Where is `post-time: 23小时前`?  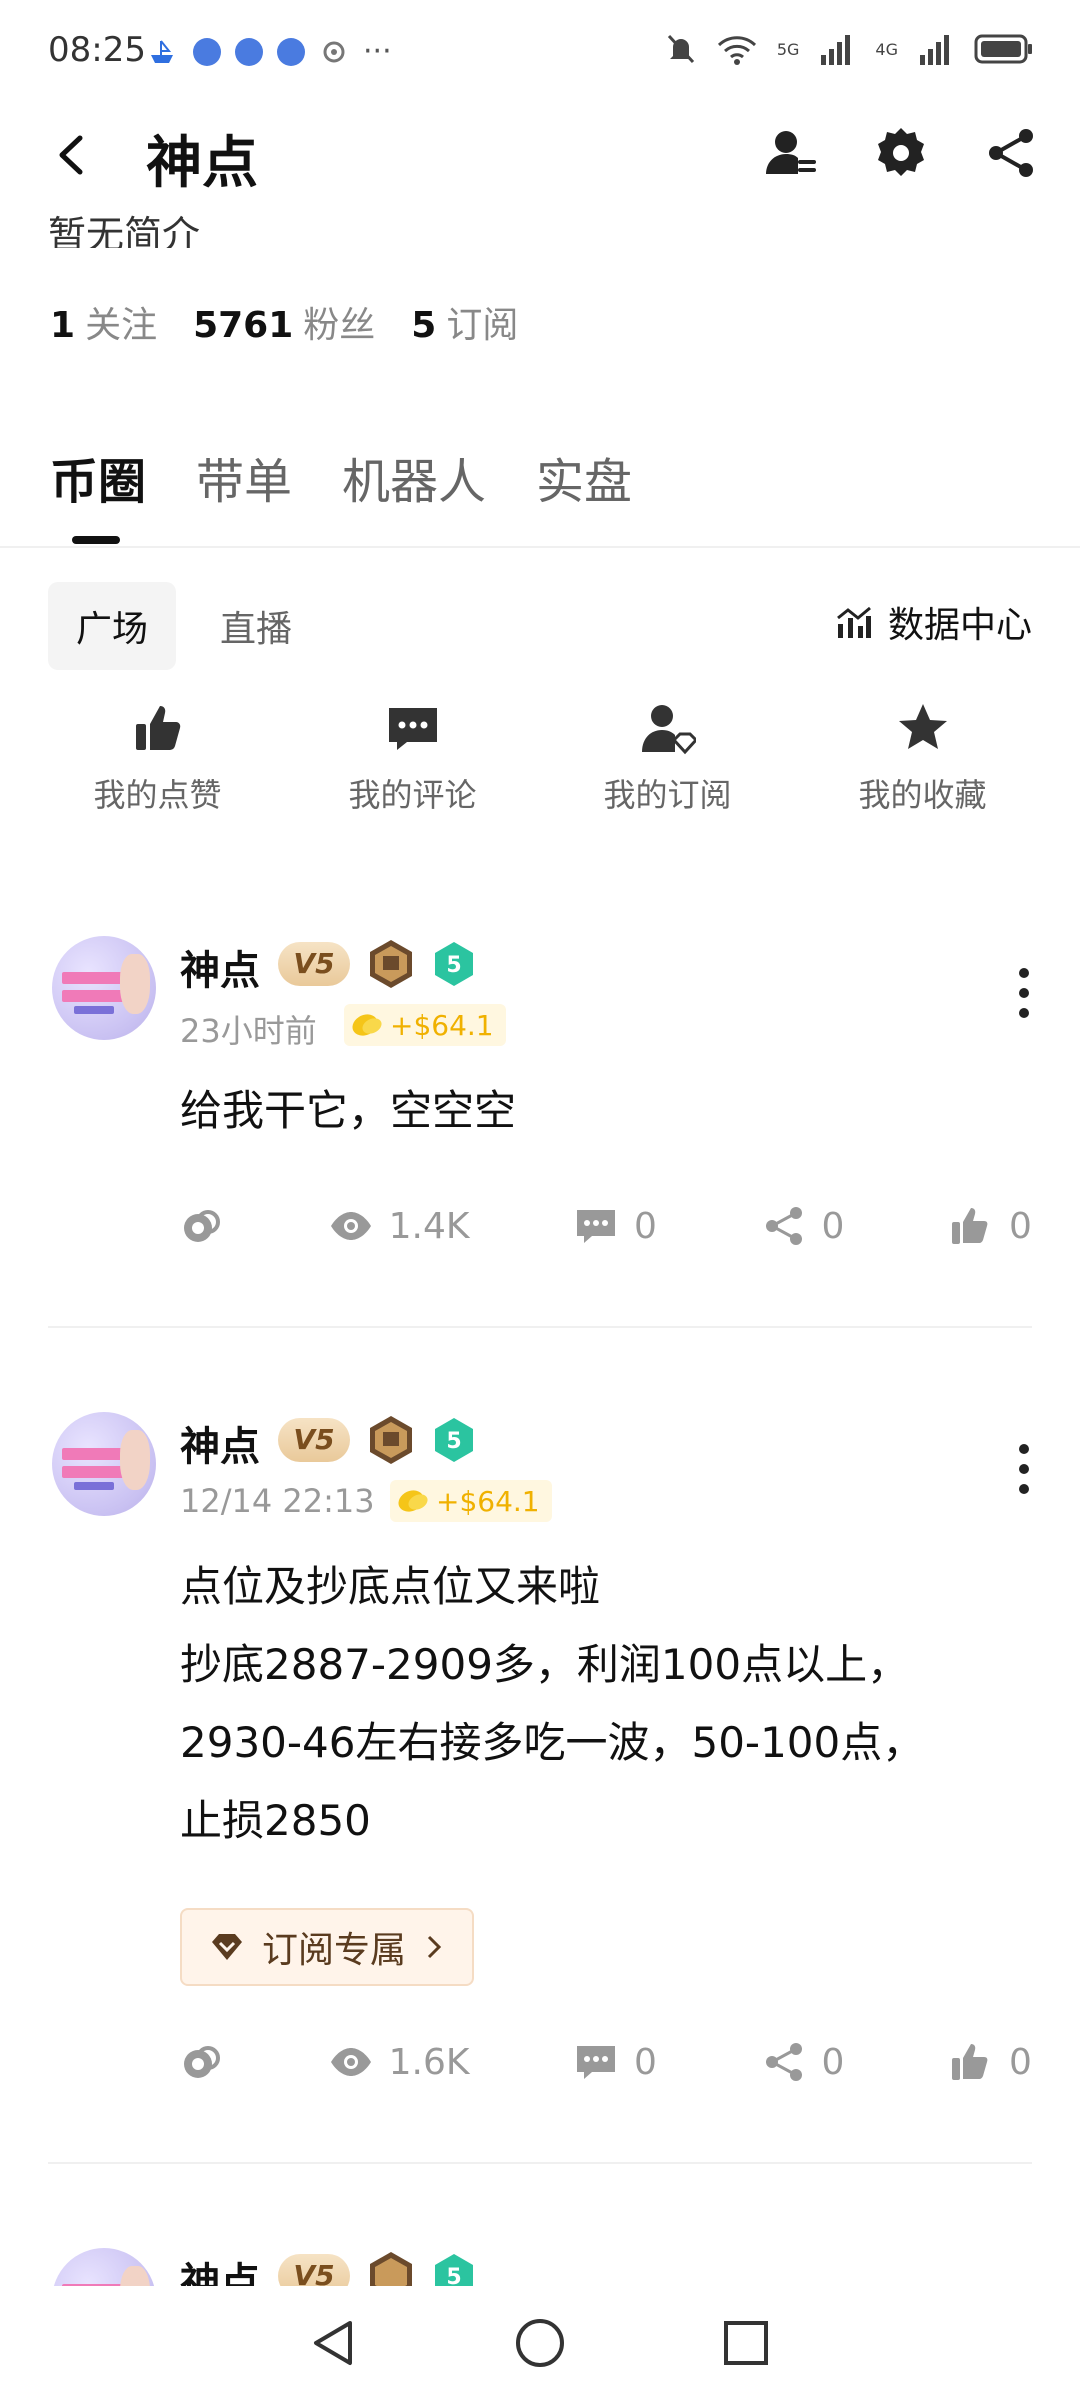 post-time: 23小时前 is located at coordinates (248, 1031).